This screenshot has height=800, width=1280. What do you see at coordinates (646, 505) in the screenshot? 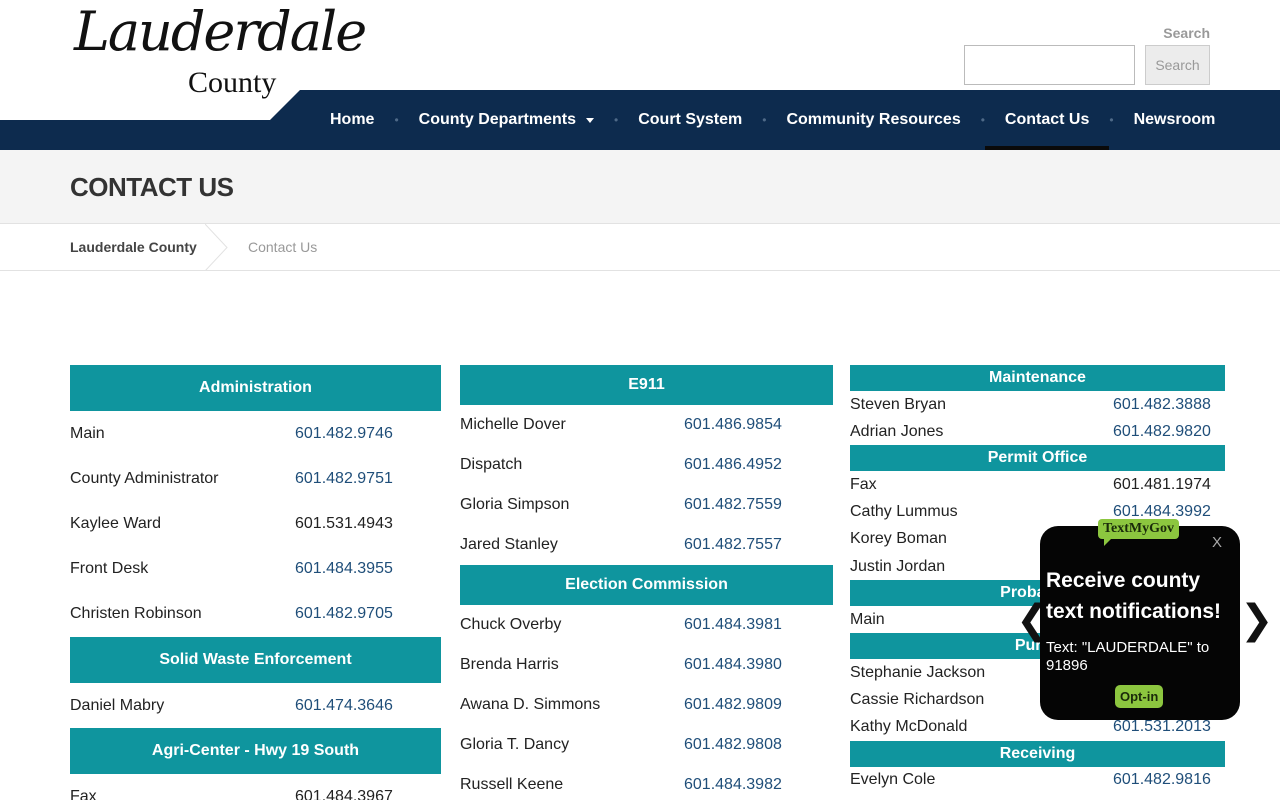
I see `table-row: Gloria Simpson 601.482.7559` at bounding box center [646, 505].